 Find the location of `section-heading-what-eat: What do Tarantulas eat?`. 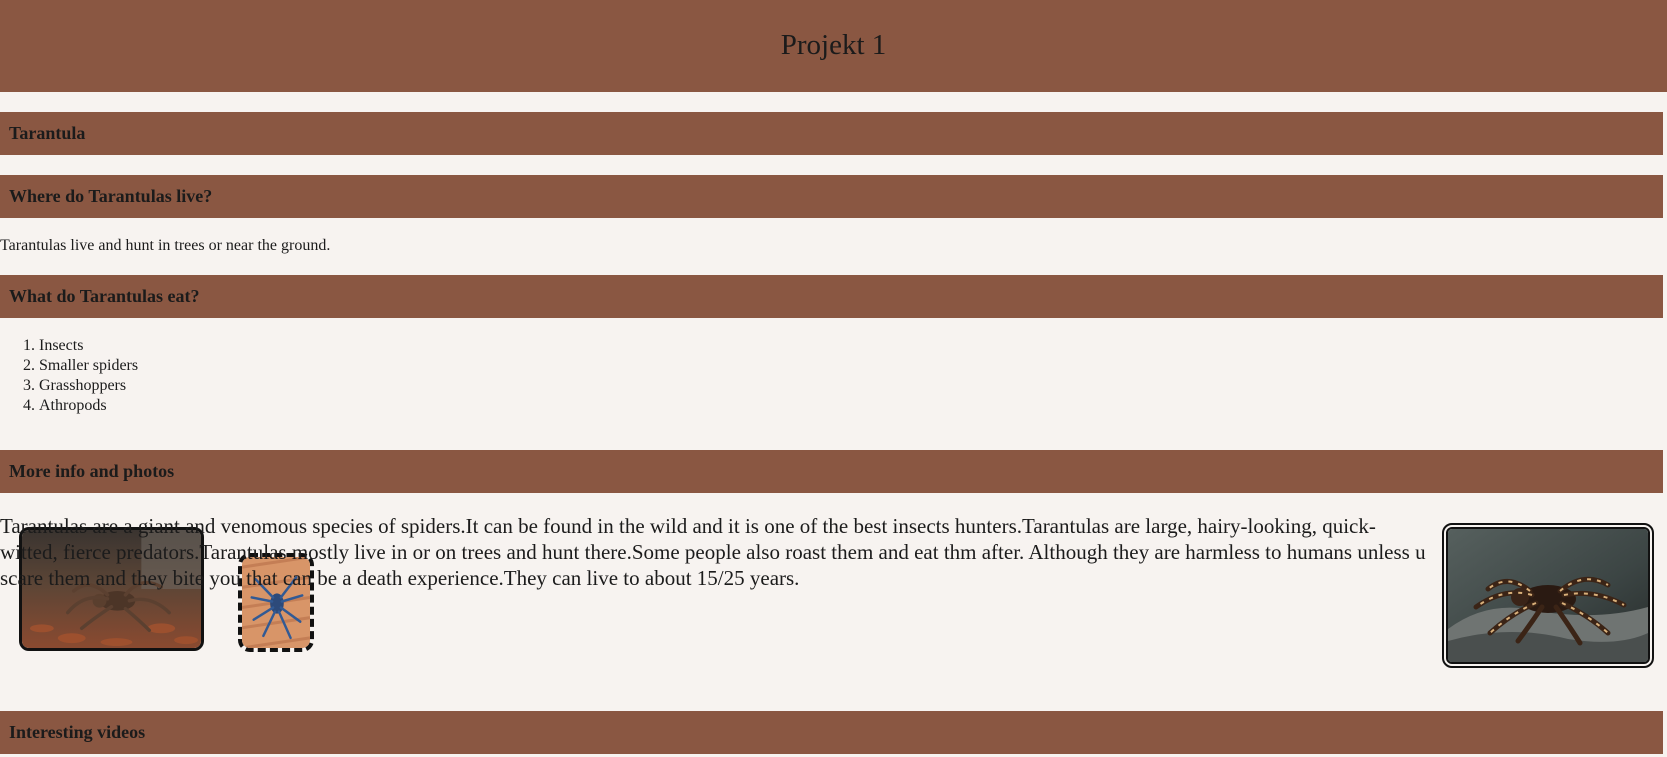

section-heading-what-eat: What do Tarantulas eat? is located at coordinates (831, 296).